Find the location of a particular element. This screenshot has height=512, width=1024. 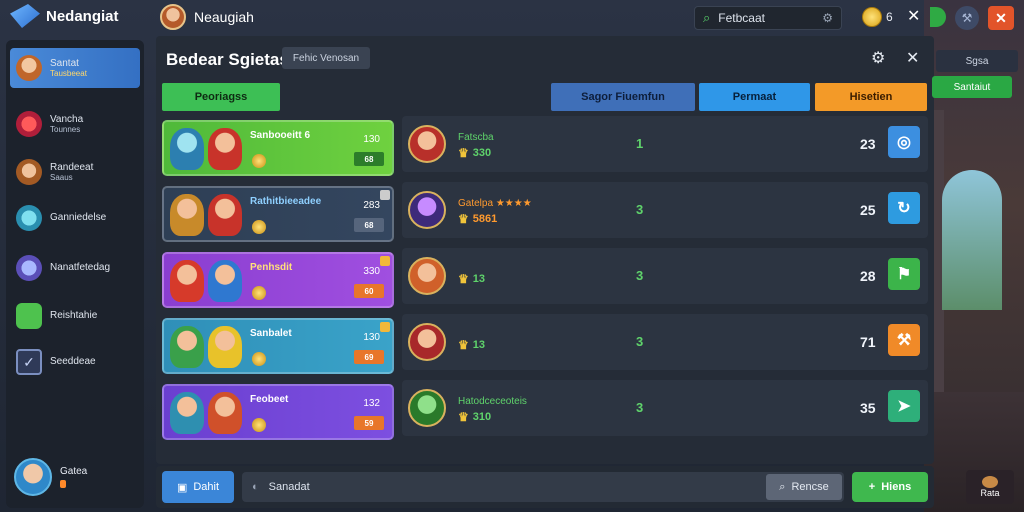

sidebar-item-santat: Santat Tausbeeat is located at coordinates (75, 68).